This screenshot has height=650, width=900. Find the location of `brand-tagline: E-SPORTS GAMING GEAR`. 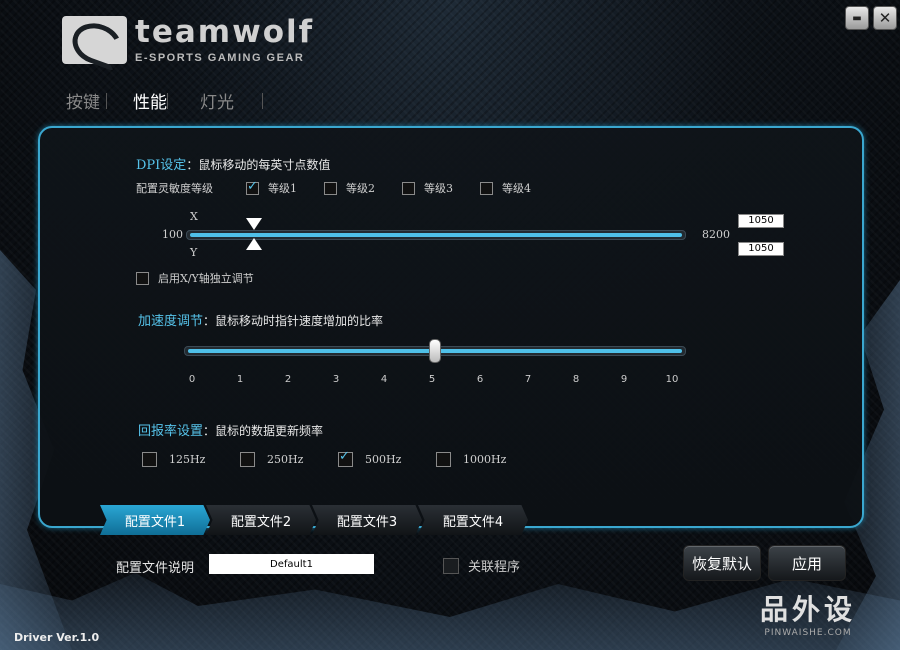

brand-tagline: E-SPORTS GAMING GEAR is located at coordinates (220, 58).